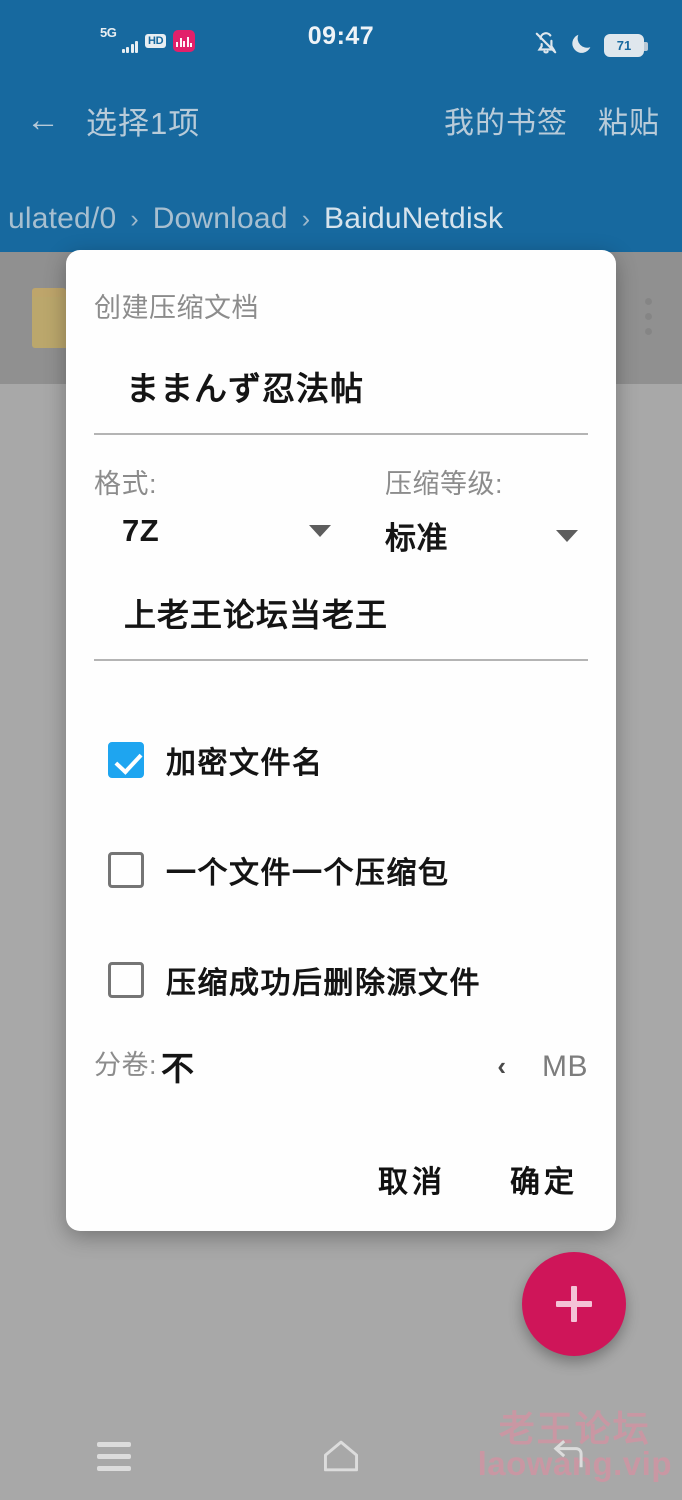  I want to click on dialog-action-buttons: 取消 确定, so click(478, 1179).